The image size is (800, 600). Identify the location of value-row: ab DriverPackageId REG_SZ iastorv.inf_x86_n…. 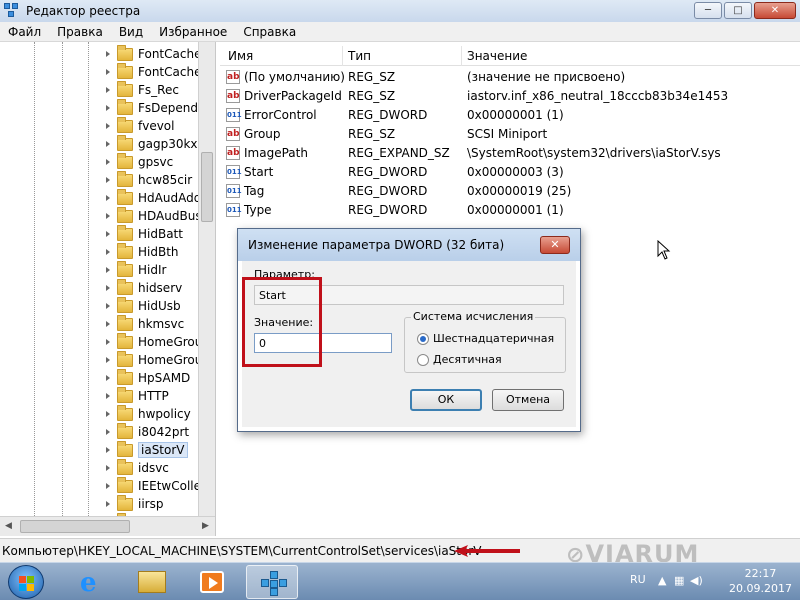
(510, 96).